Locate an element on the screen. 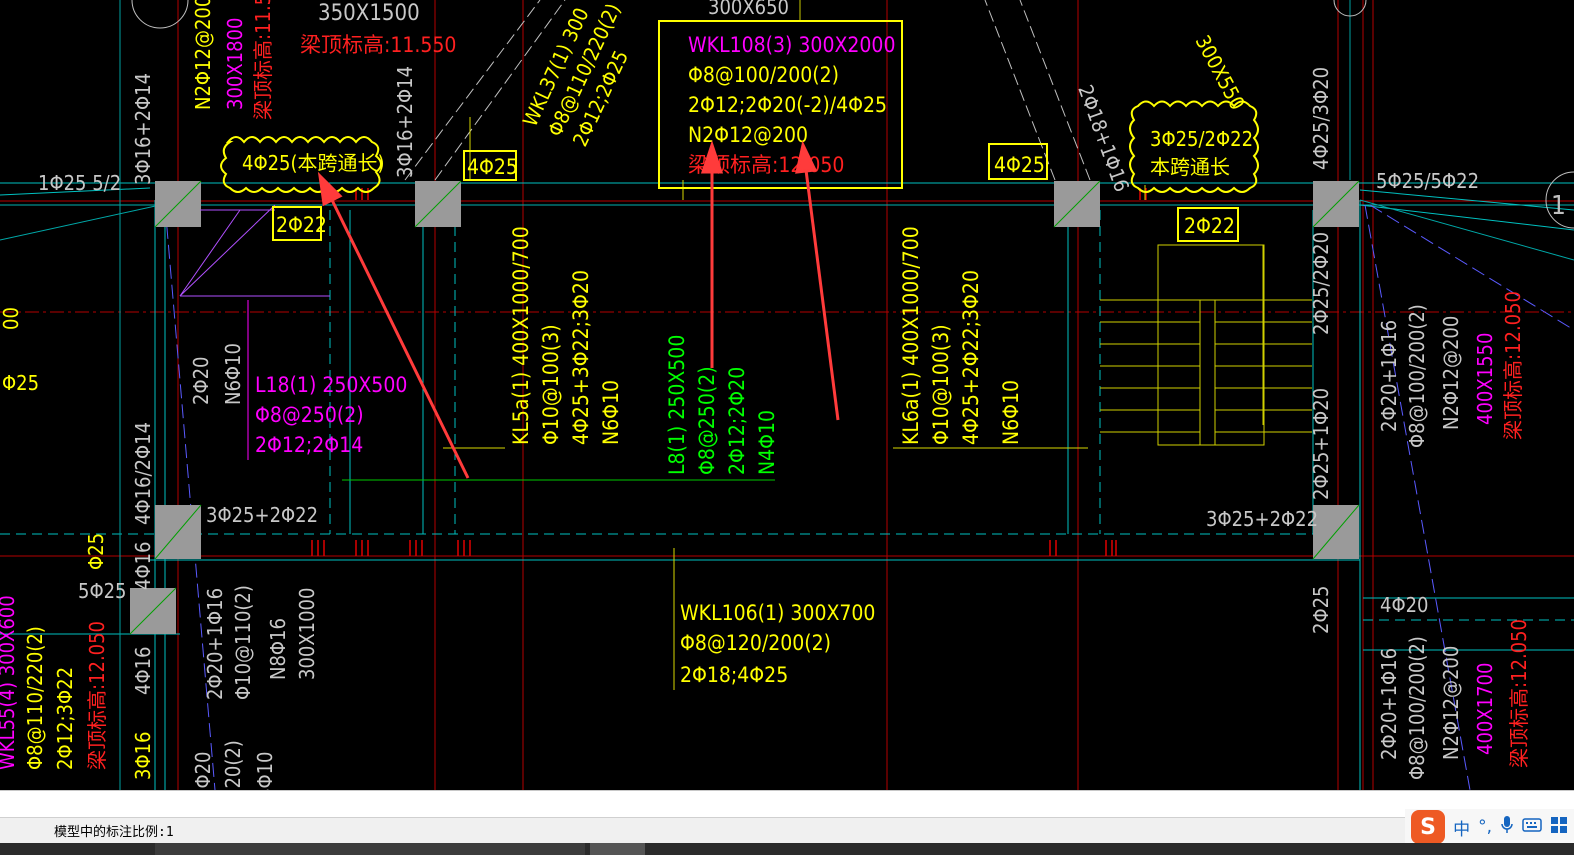 The image size is (1574, 855). mid-3phi25-left: 3Φ25+2Φ22 is located at coordinates (262, 515).